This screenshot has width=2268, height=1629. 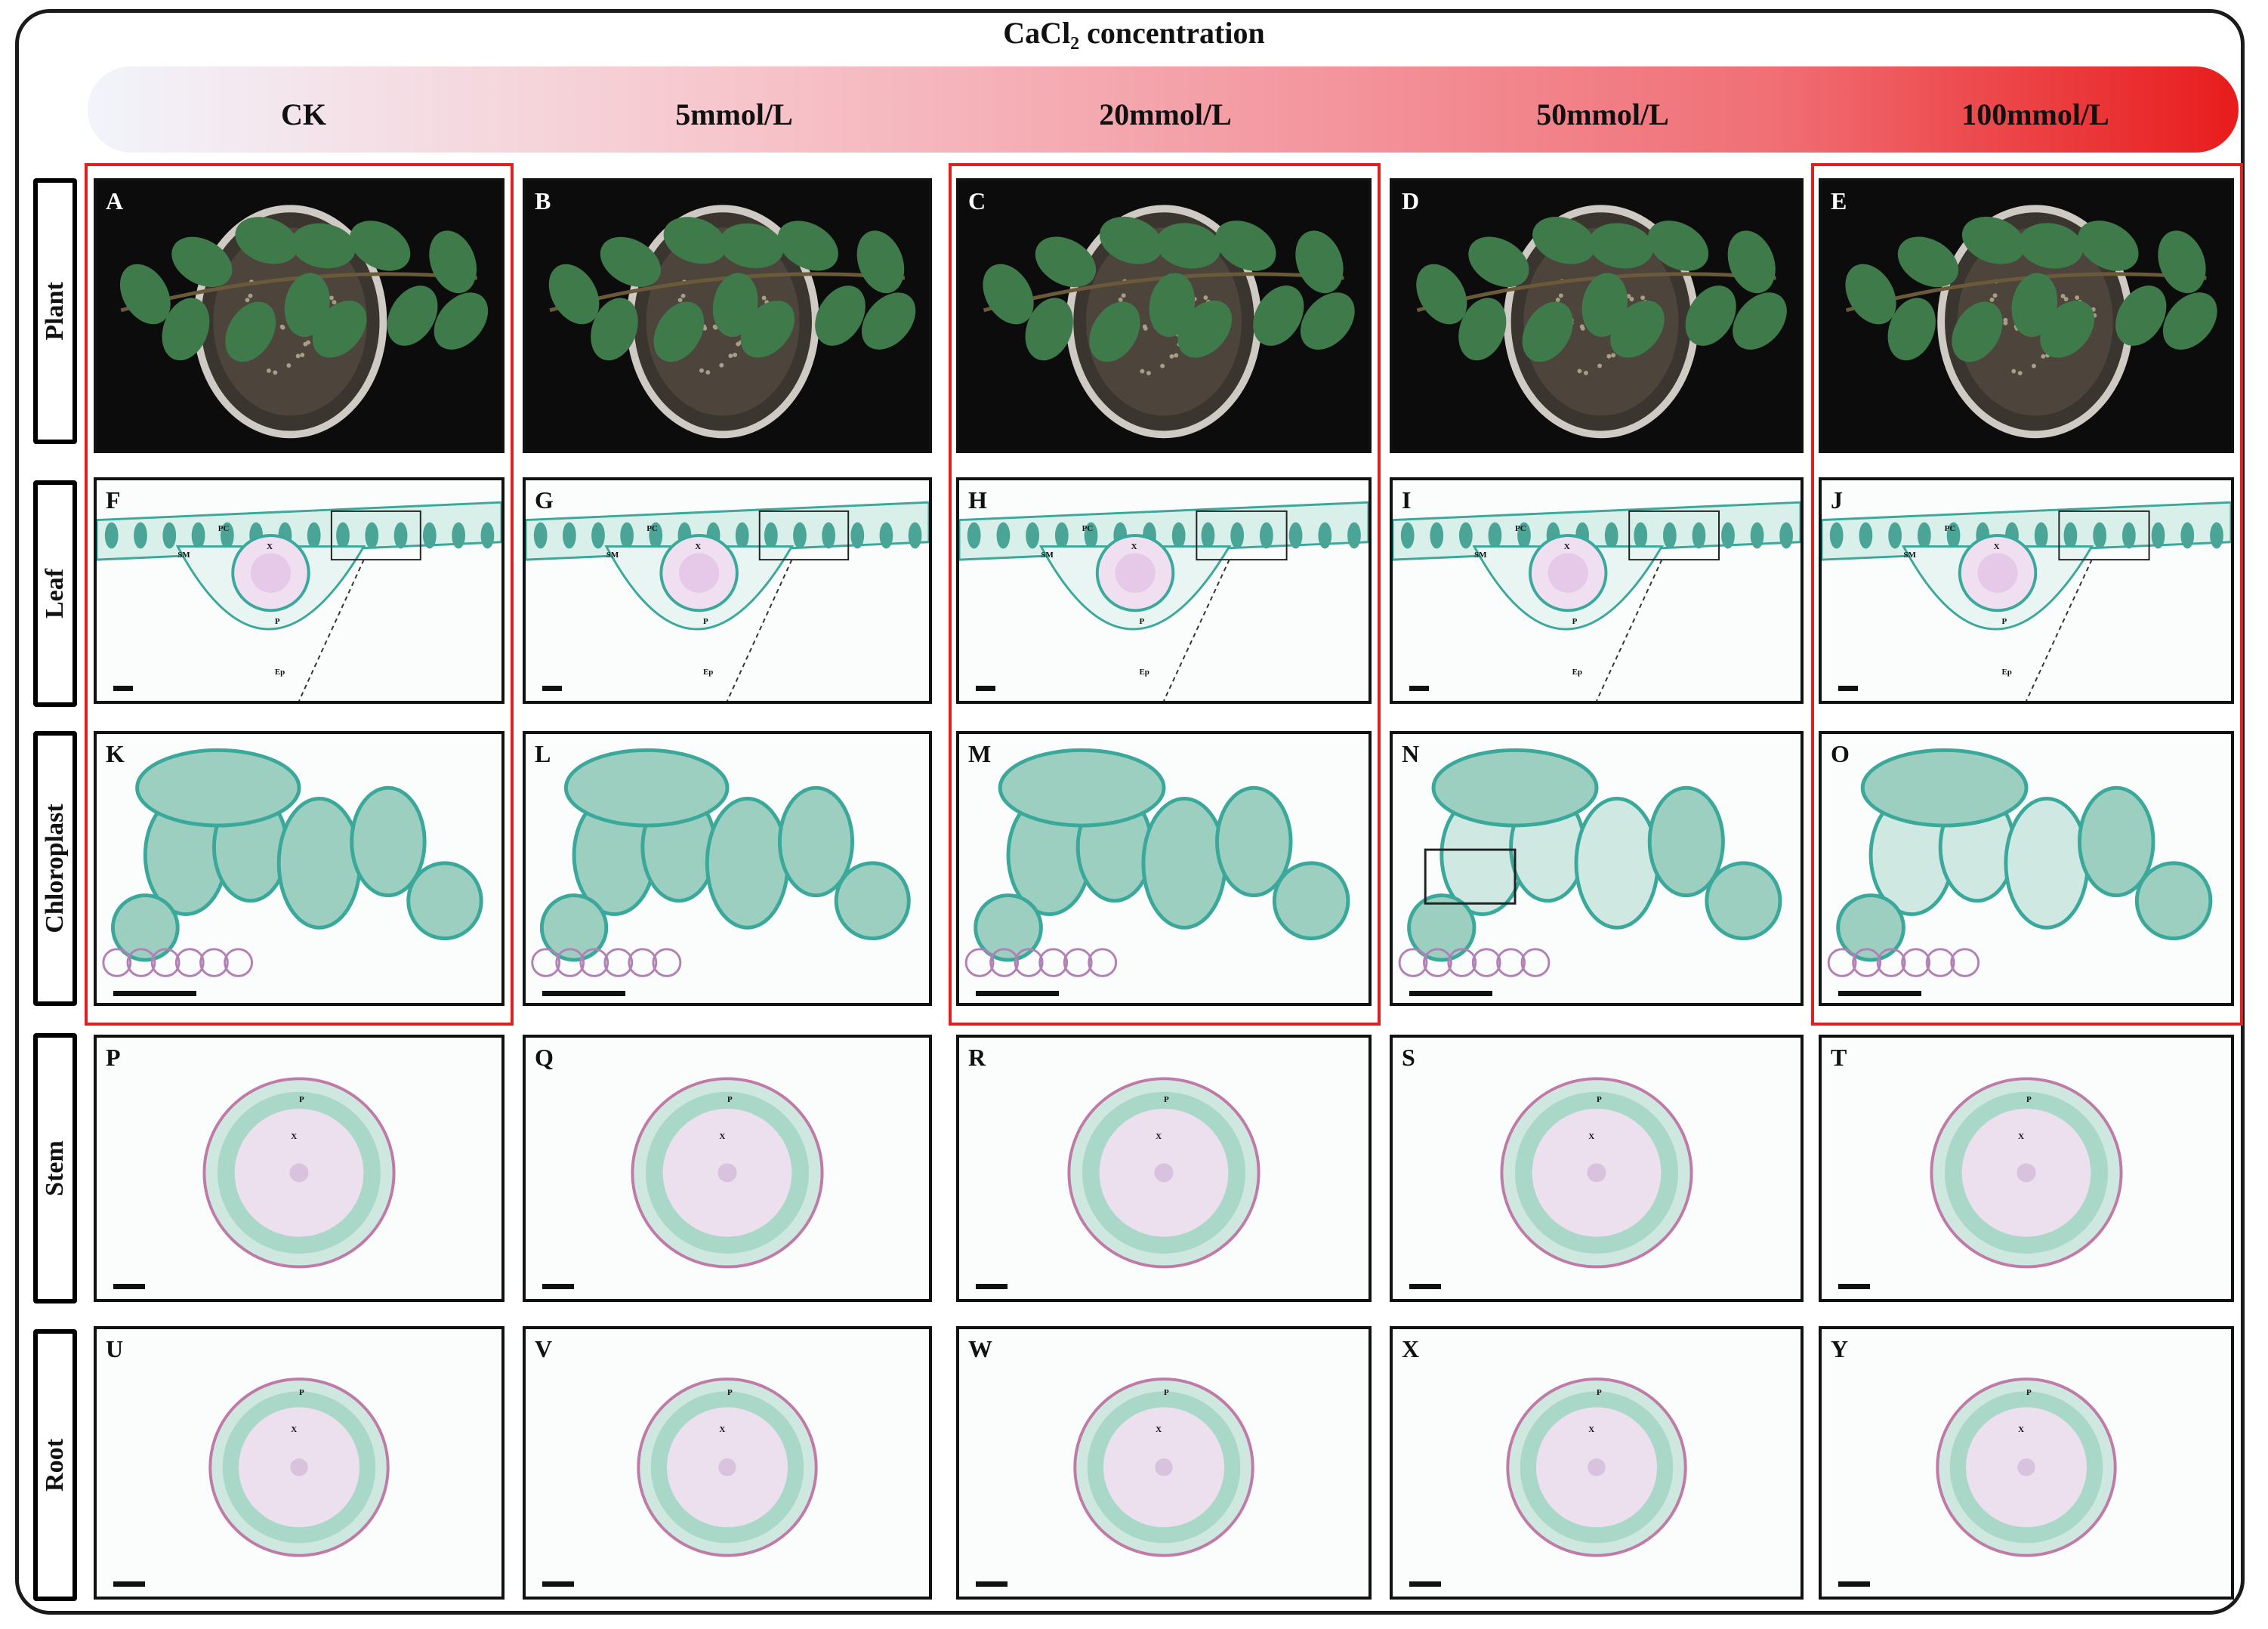 I want to click on stem-panel: T P X, so click(x=2026, y=1169).